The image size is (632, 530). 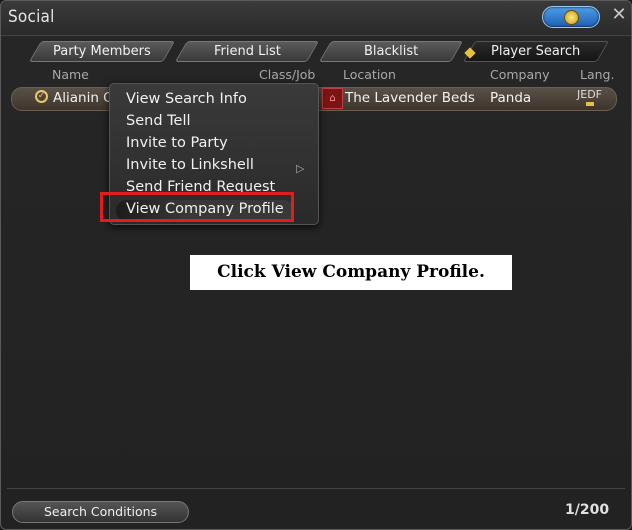 What do you see at coordinates (287, 74) in the screenshot?
I see `column-header-class-job: Class/Job` at bounding box center [287, 74].